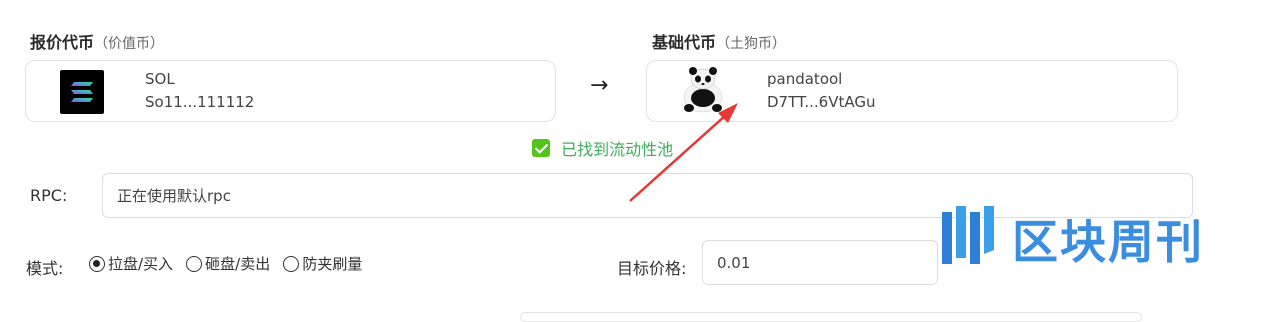  Describe the element at coordinates (194, 263) in the screenshot. I see `radio-dump-sell` at that location.